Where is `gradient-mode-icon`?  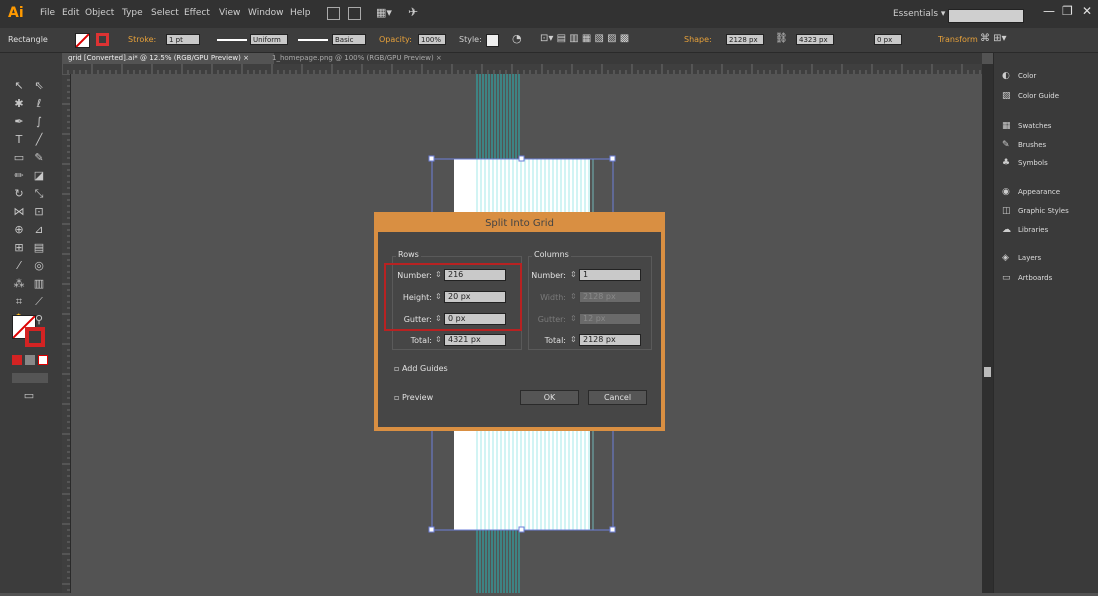 gradient-mode-icon is located at coordinates (30, 360).